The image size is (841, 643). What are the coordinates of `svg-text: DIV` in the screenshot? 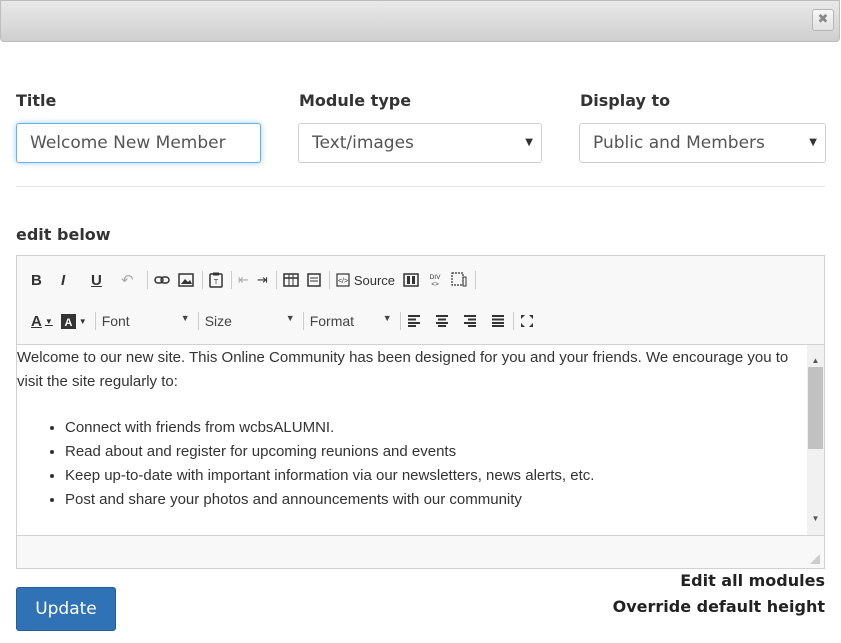 It's located at (436, 277).